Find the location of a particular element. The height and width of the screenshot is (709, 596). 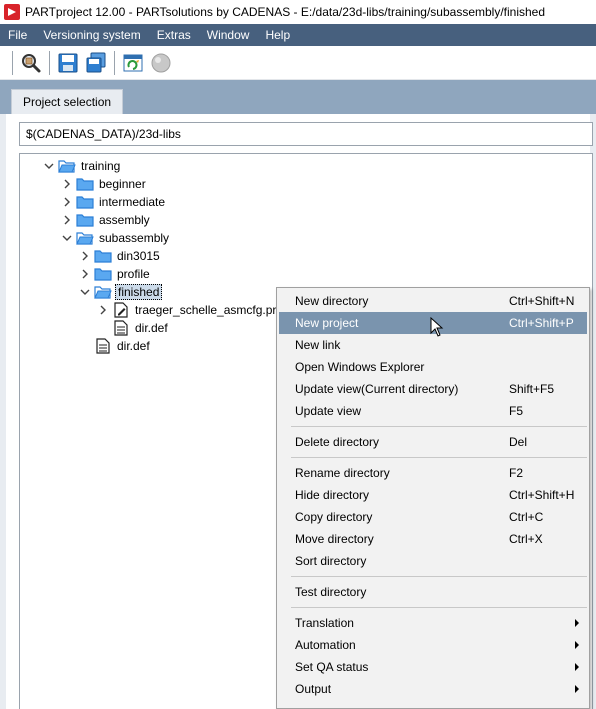

tree-node-training: training is located at coordinates (82, 166).